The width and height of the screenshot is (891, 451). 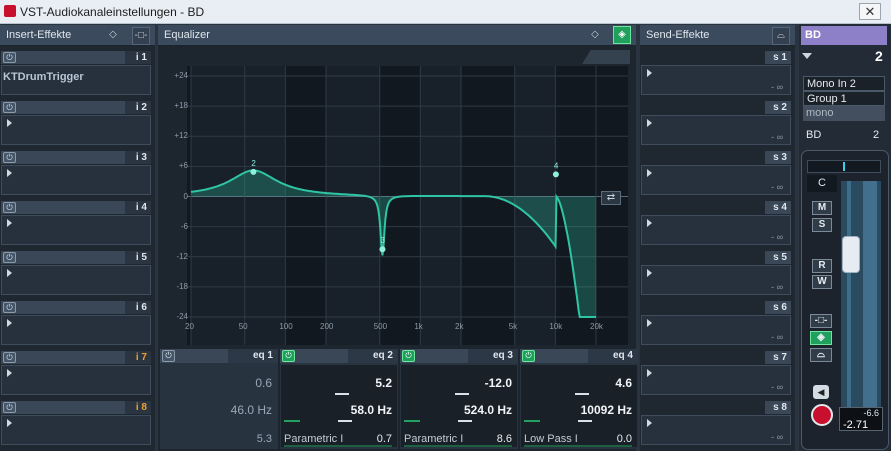 I want to click on channel-dropdown-icon, so click(x=807, y=56).